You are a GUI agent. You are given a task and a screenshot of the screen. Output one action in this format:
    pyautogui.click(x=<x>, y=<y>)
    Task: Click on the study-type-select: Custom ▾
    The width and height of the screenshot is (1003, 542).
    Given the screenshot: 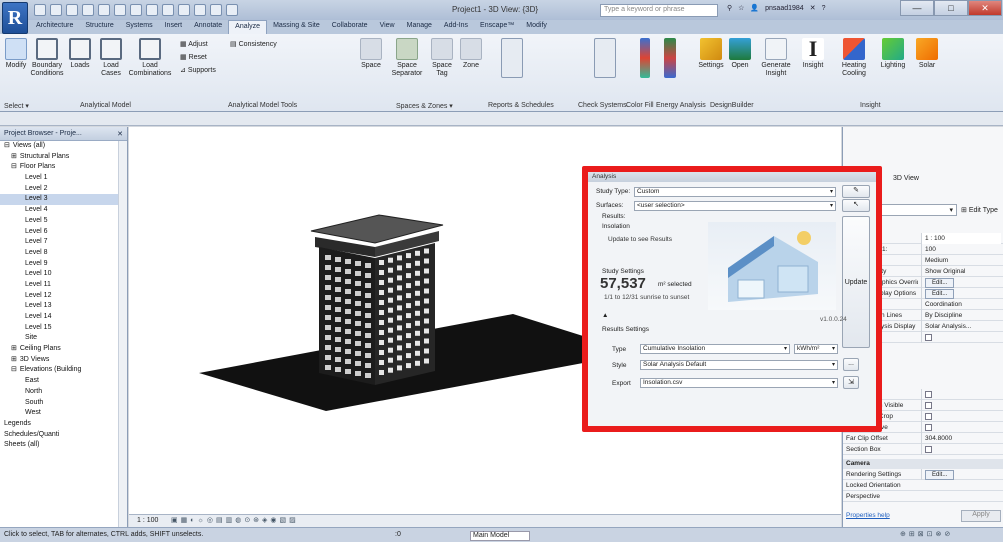 What is the action you would take?
    pyautogui.click(x=735, y=192)
    